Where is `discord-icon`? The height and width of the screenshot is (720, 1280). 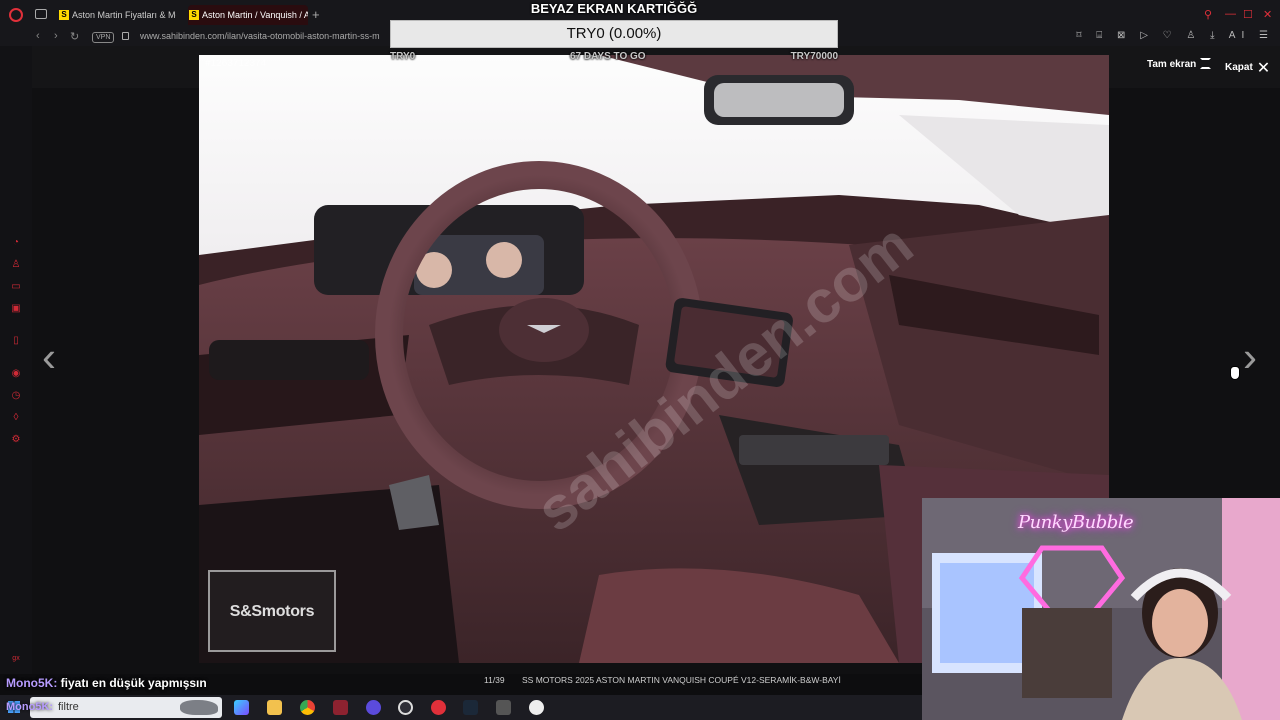 discord-icon is located at coordinates (373, 707).